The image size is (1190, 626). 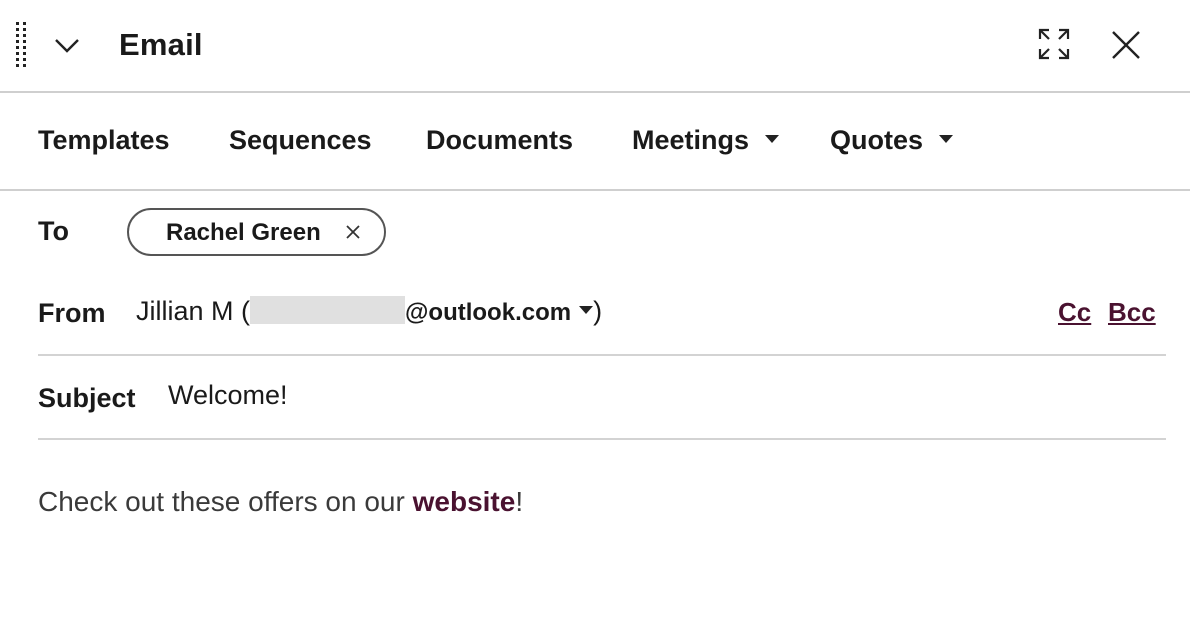 What do you see at coordinates (353, 232) in the screenshot?
I see `remove-recipient-icon` at bounding box center [353, 232].